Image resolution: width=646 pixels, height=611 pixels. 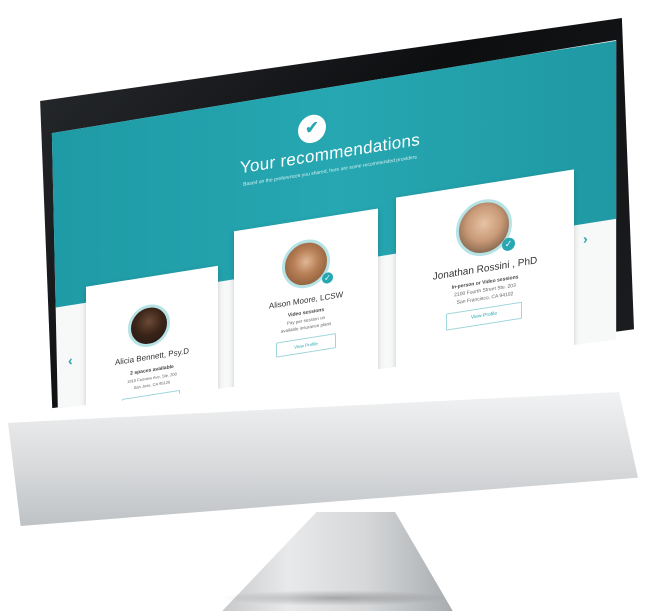 I want to click on apple-logo-icon, so click(x=287, y=490).